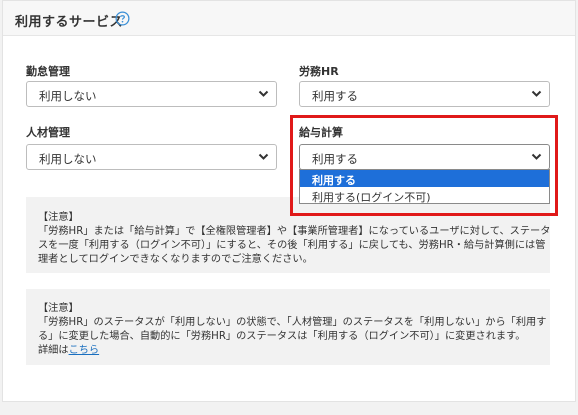 The height and width of the screenshot is (415, 578). What do you see at coordinates (319, 71) in the screenshot?
I see `romu-hr-label: 労務HR` at bounding box center [319, 71].